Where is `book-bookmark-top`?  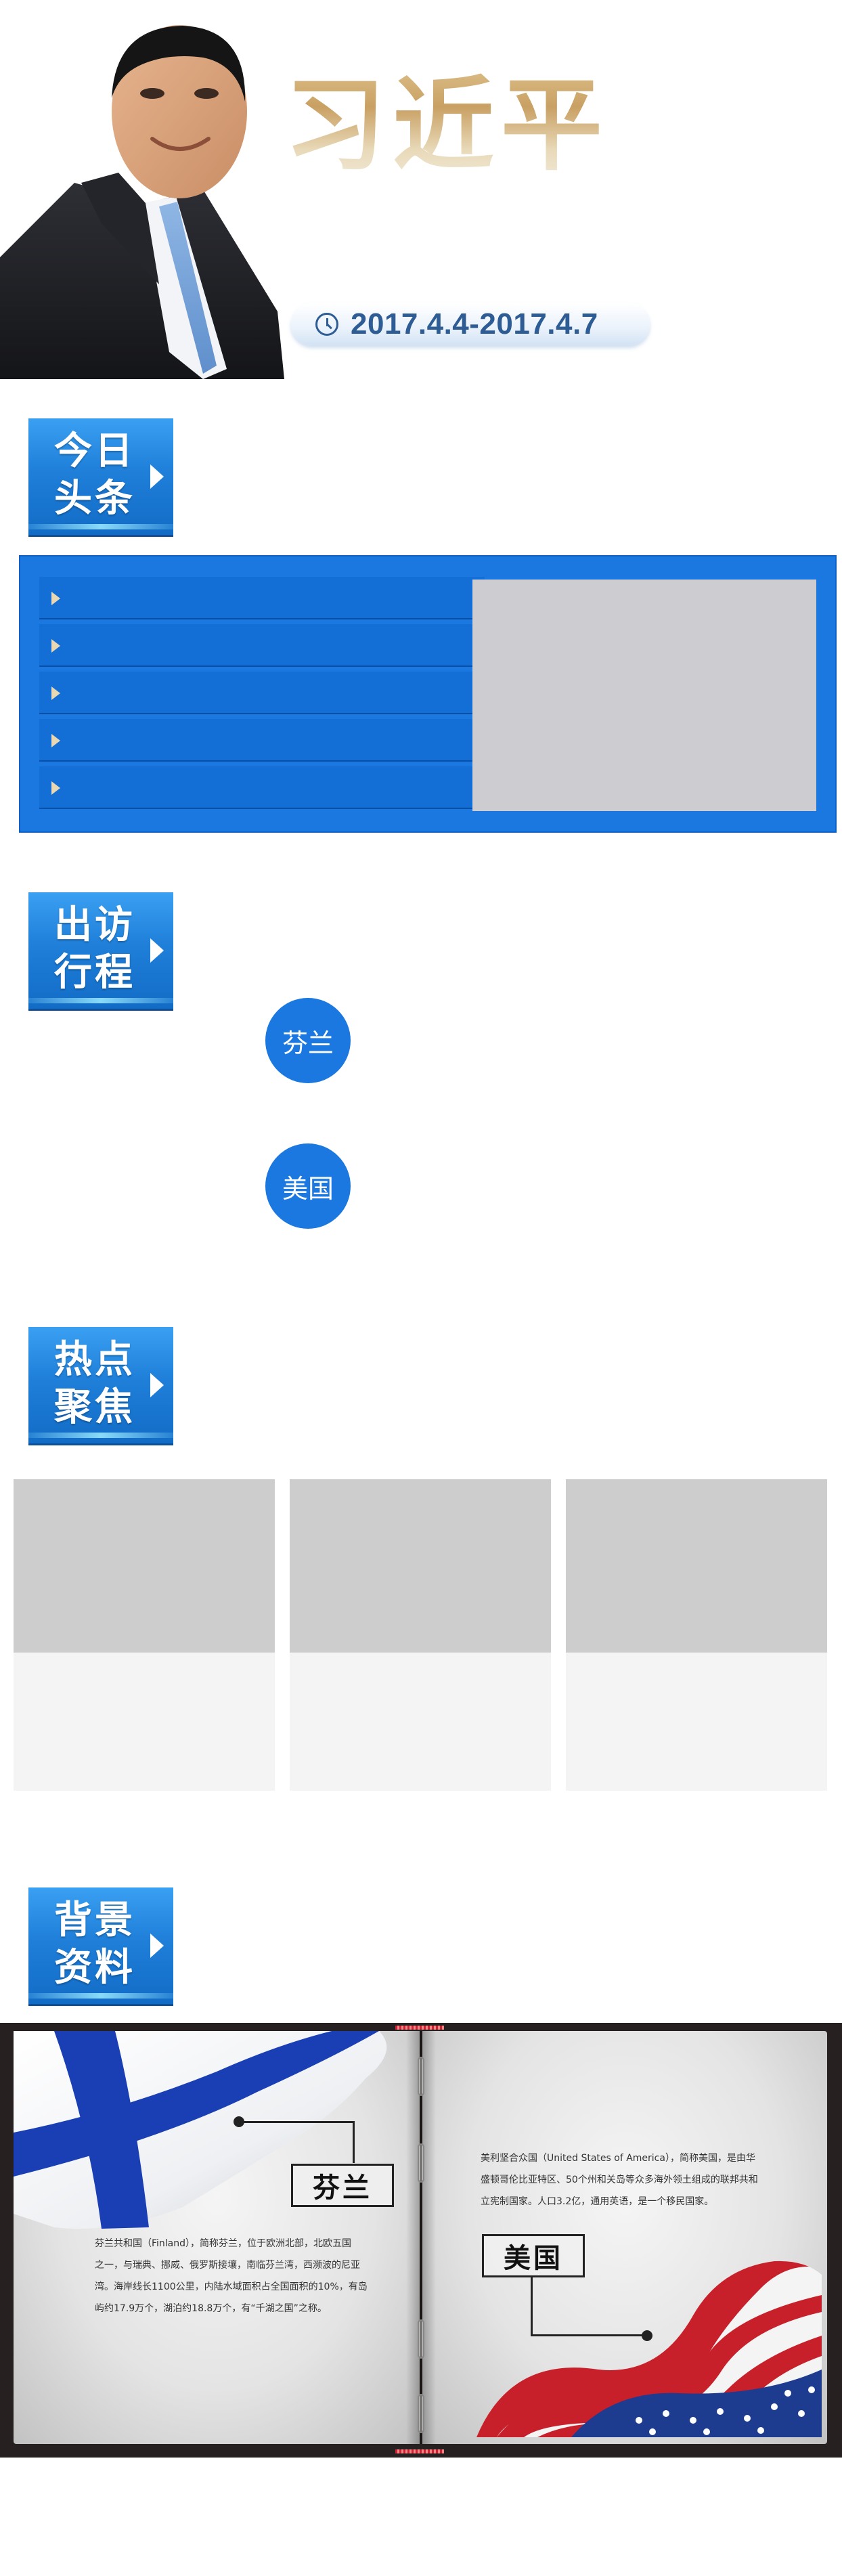 book-bookmark-top is located at coordinates (419, 2028).